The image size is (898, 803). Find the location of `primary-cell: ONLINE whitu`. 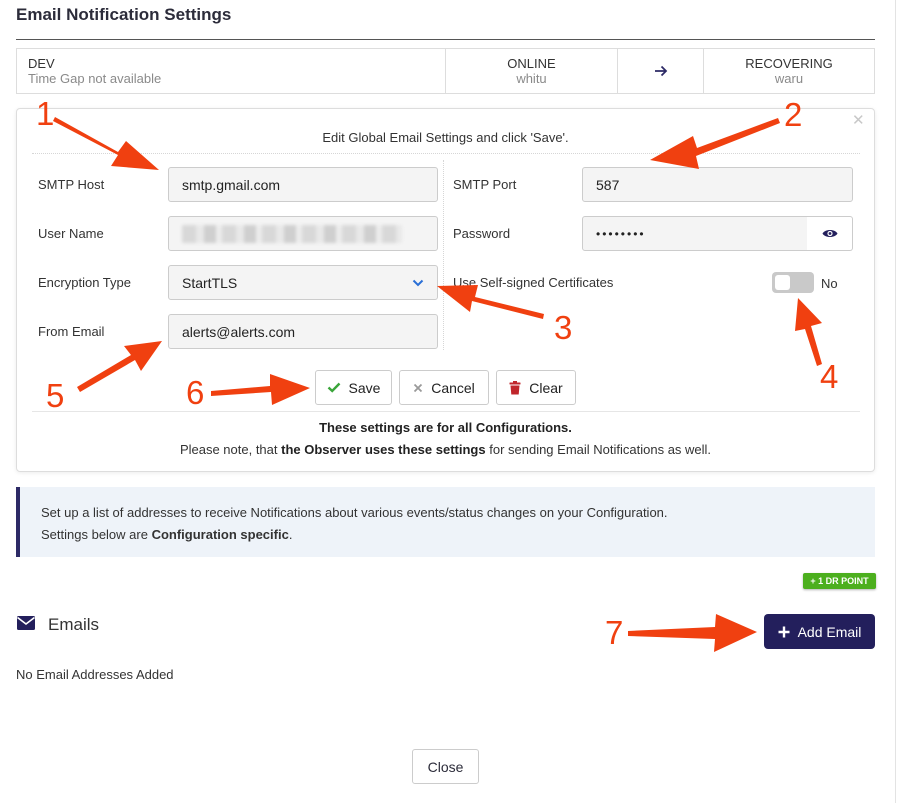

primary-cell: ONLINE whitu is located at coordinates (532, 71).